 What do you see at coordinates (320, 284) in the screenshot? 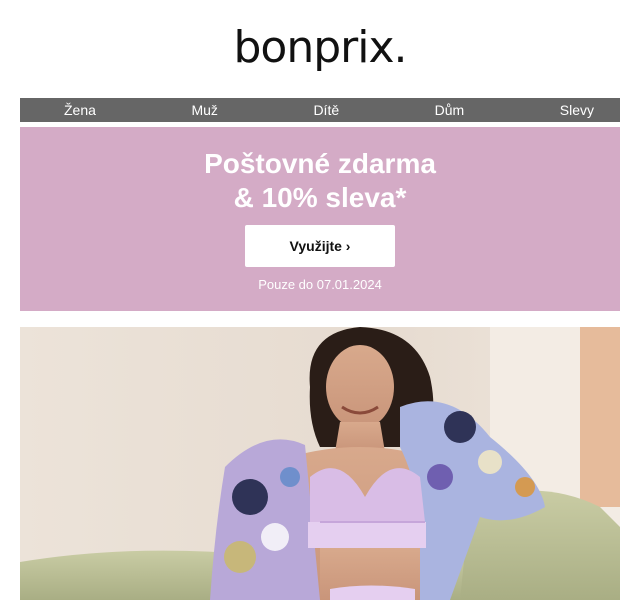
I see `promo-validity-note: Pouze do 07.01.2024` at bounding box center [320, 284].